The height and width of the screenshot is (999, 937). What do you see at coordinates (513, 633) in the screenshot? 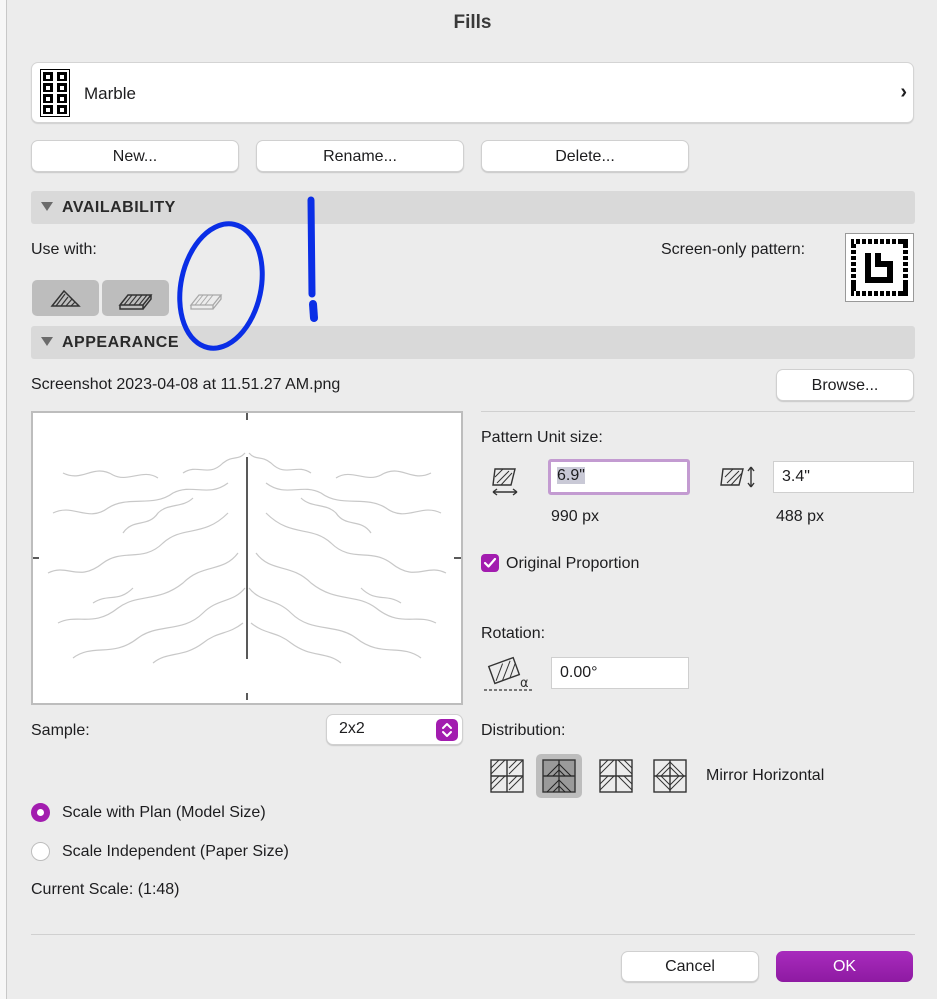
I see `rotation-label: Rotation:` at bounding box center [513, 633].